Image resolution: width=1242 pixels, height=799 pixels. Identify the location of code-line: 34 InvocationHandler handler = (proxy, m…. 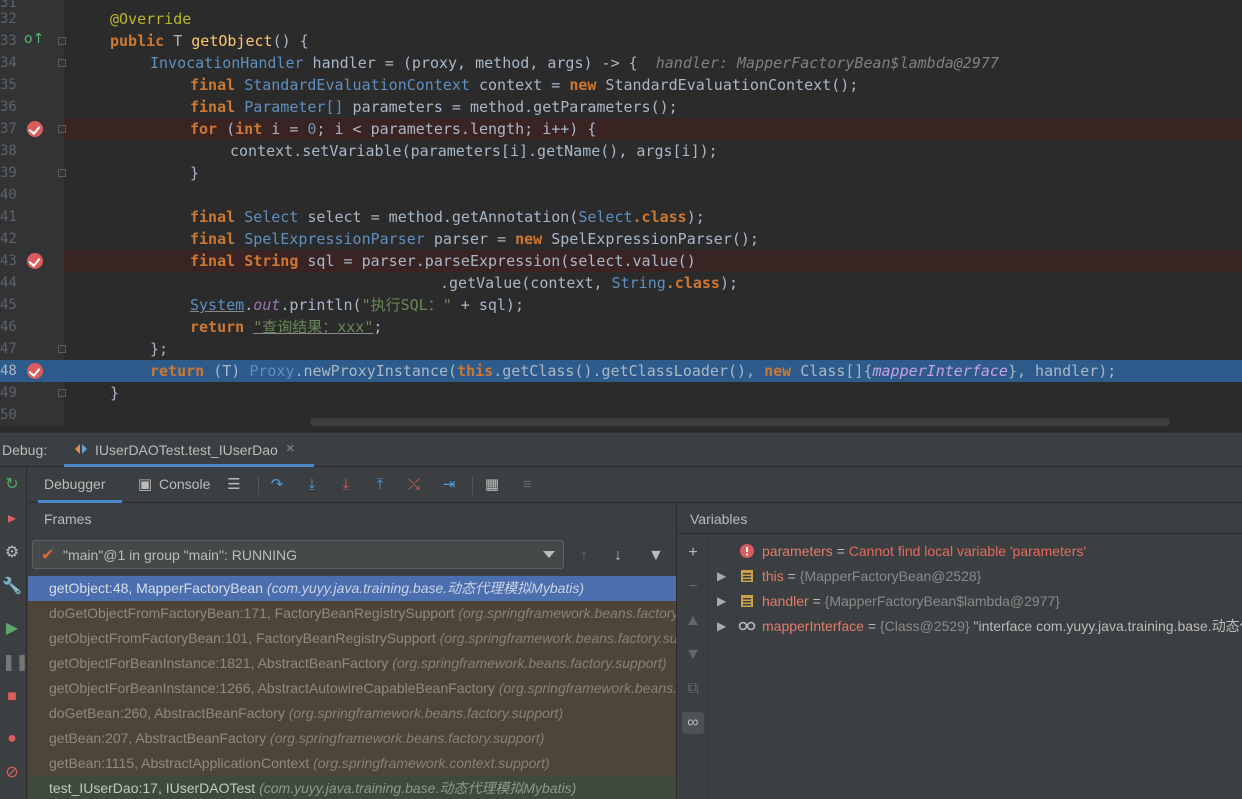
(621, 63).